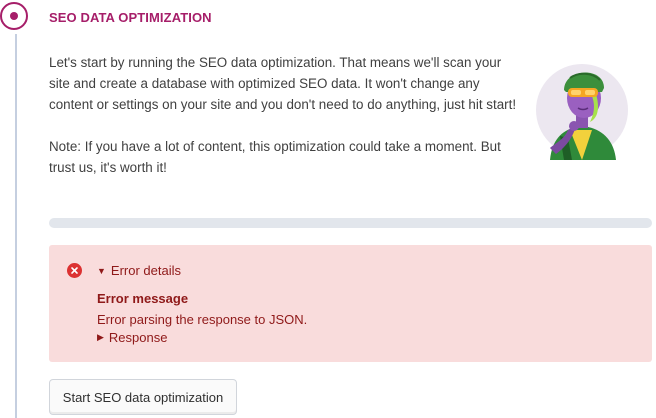 The height and width of the screenshot is (418, 656). Describe the element at coordinates (74, 270) in the screenshot. I see `error-x-icon` at that location.